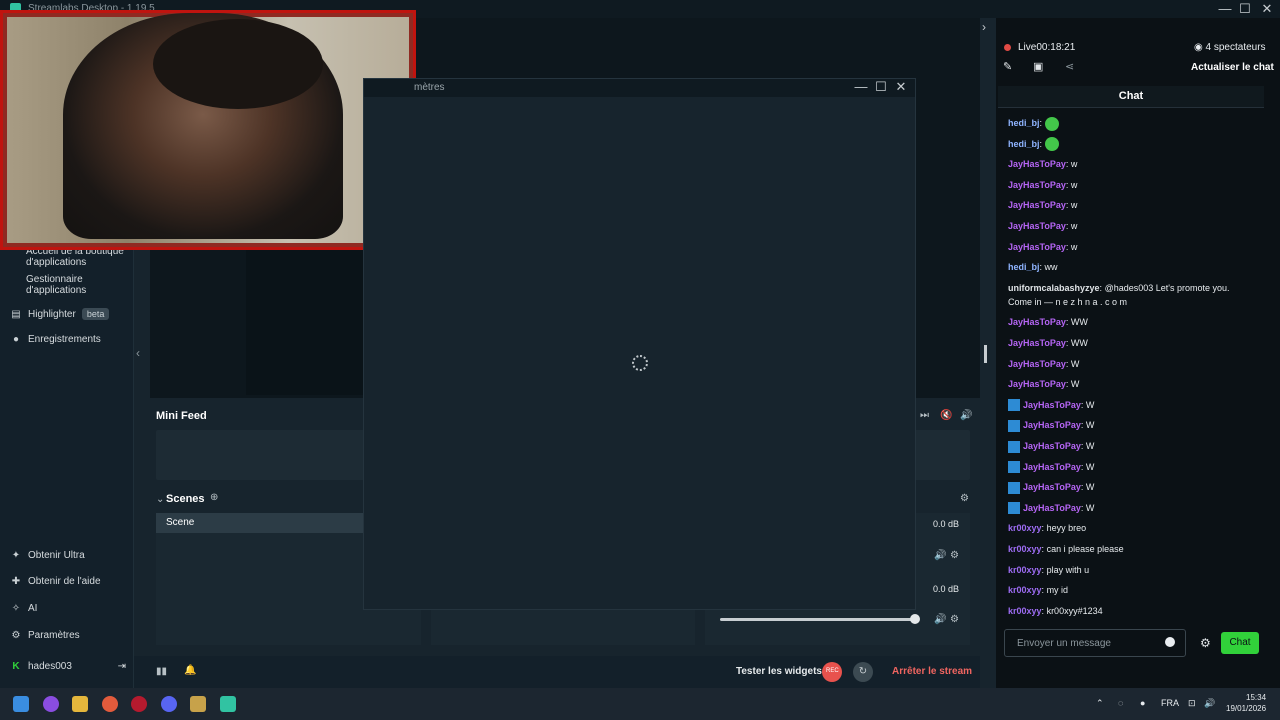 This screenshot has width=1280, height=720. What do you see at coordinates (1205, 643) in the screenshot?
I see `chat-settings-icon: ⚙` at bounding box center [1205, 643].